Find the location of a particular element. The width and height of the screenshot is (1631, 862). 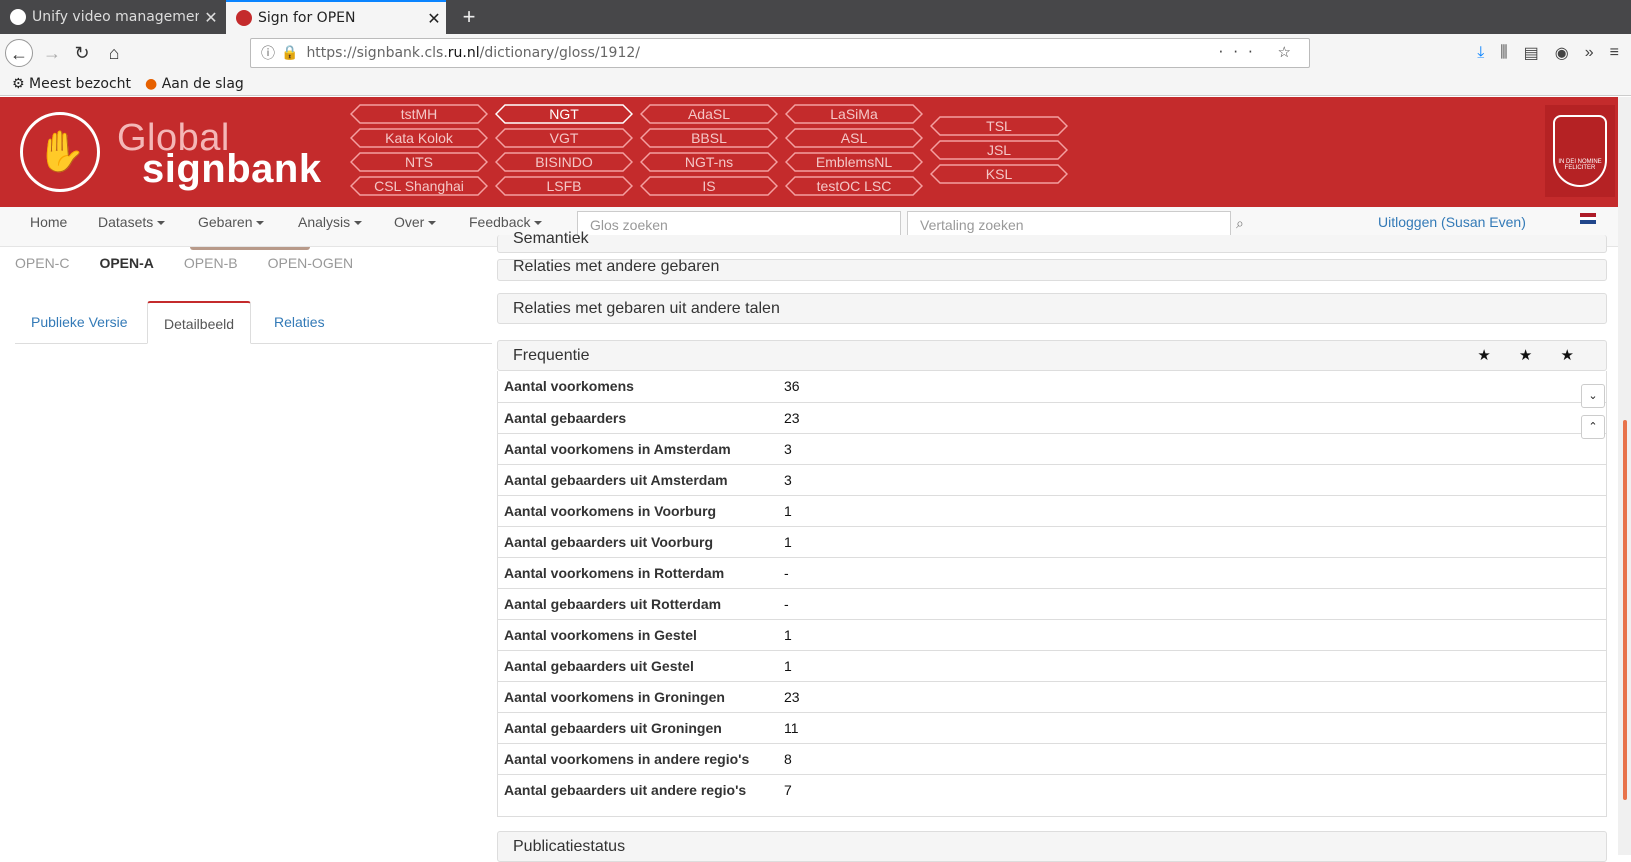

frequency-value: 36 is located at coordinates (792, 386).